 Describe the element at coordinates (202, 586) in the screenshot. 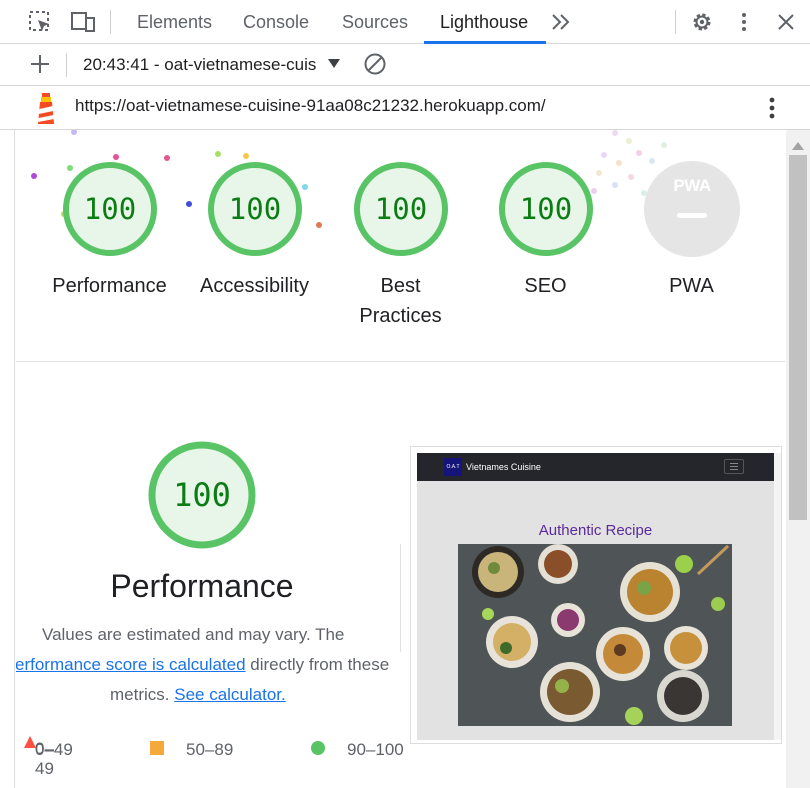

I see `performance-title: Performance` at that location.